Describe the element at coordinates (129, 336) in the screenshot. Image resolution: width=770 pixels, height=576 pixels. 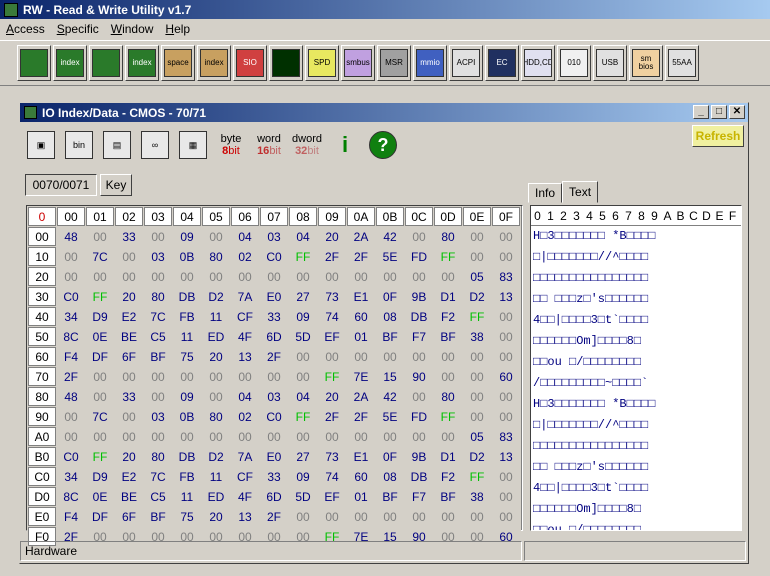
I see `hex-cell: BE` at that location.